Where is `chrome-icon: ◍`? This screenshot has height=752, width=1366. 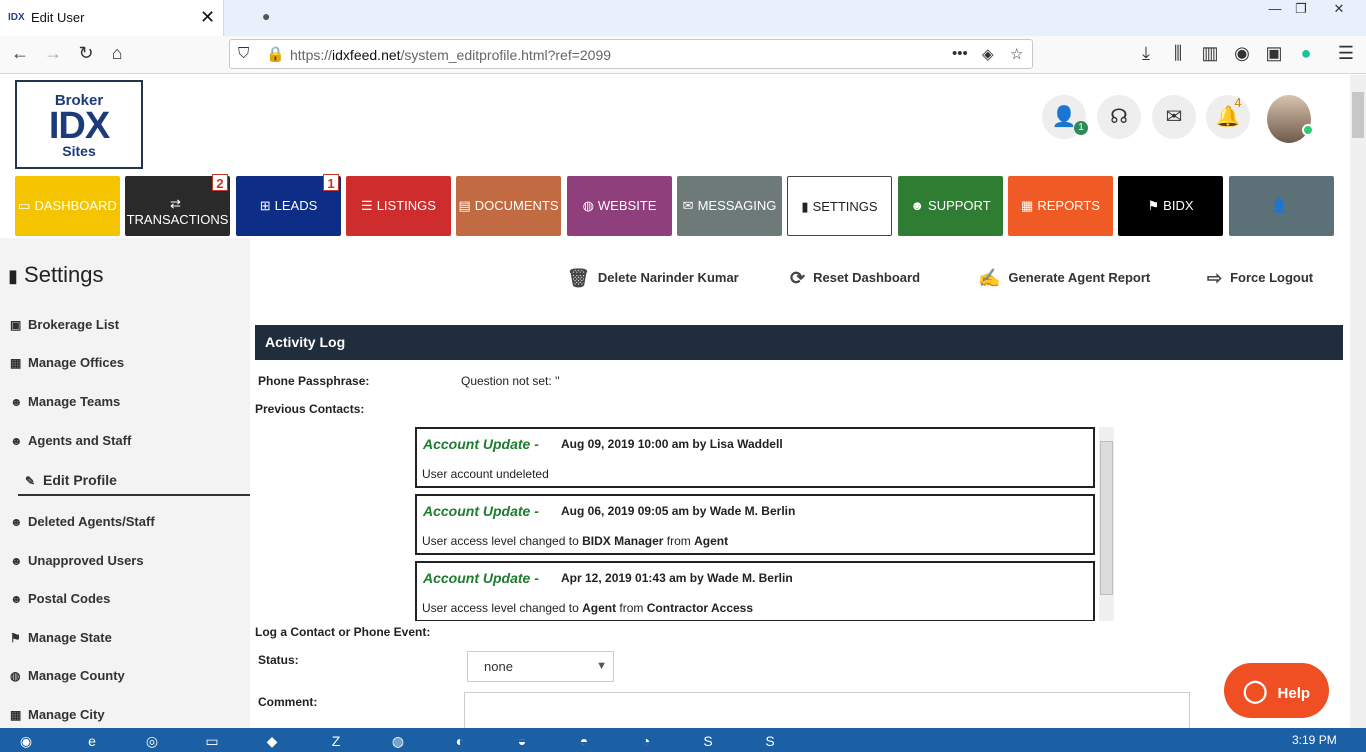
chrome-icon: ◍ is located at coordinates (398, 741).